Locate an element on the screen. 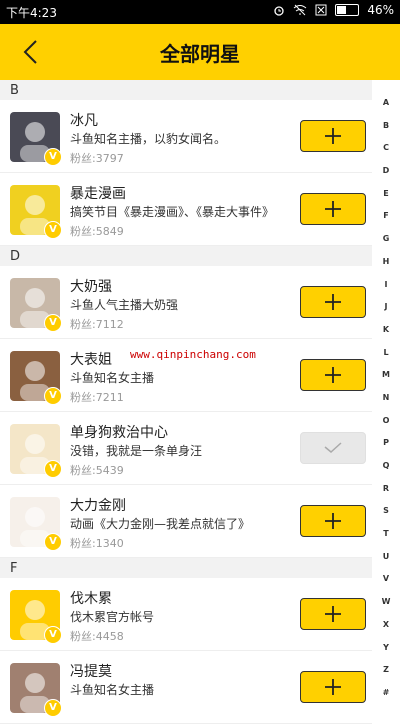 This screenshot has height=724, width=400. fan-count: 粉丝:7211 is located at coordinates (97, 397).